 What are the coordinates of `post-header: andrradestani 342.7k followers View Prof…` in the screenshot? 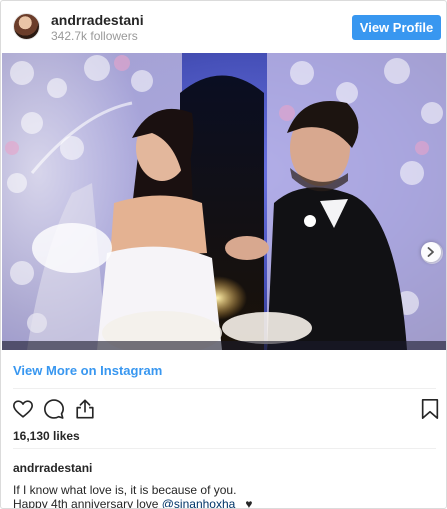 It's located at (223, 27).